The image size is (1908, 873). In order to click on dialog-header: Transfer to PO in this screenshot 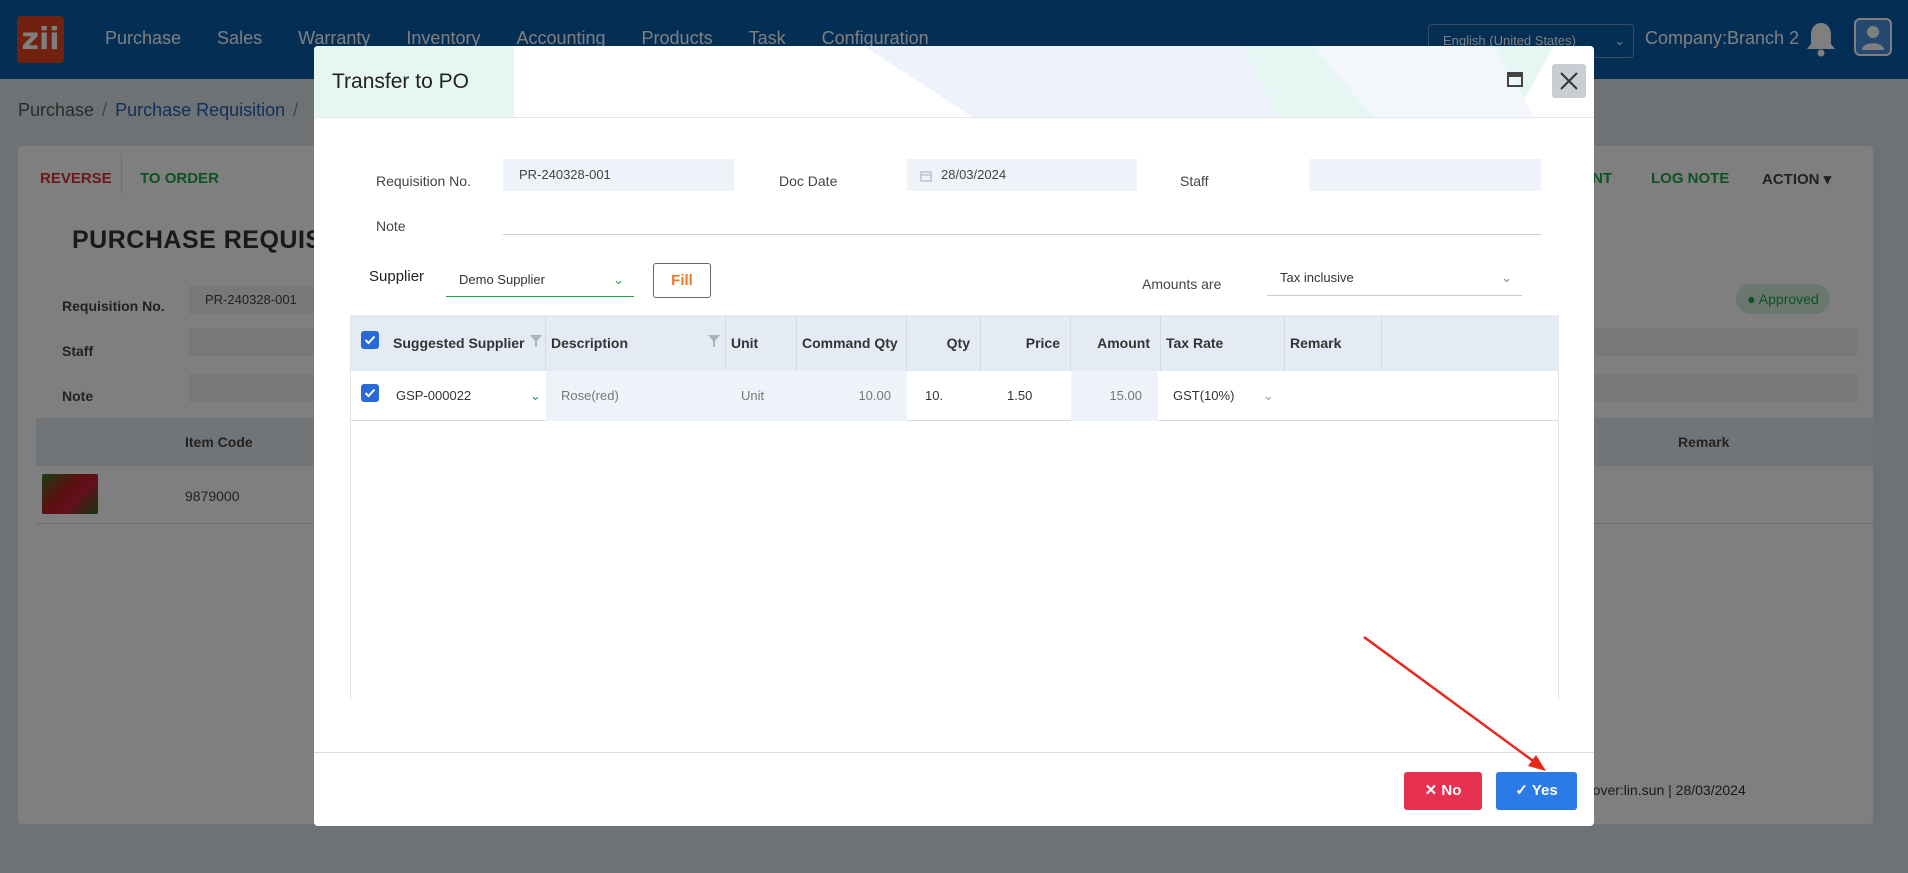, I will do `click(954, 82)`.